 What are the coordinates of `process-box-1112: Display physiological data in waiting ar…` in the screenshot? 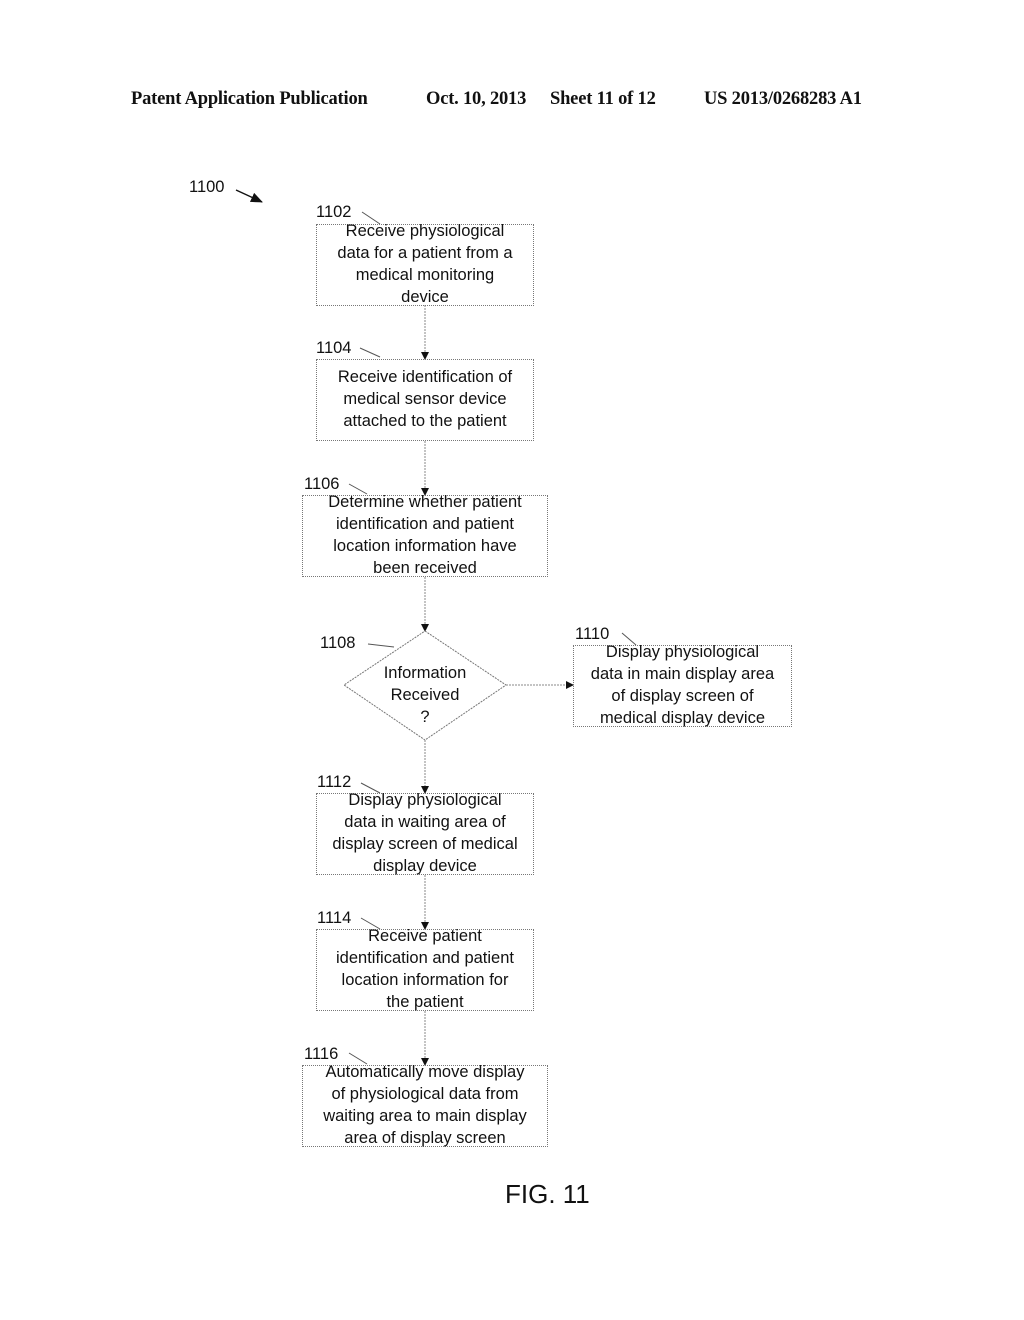 It's located at (425, 833).